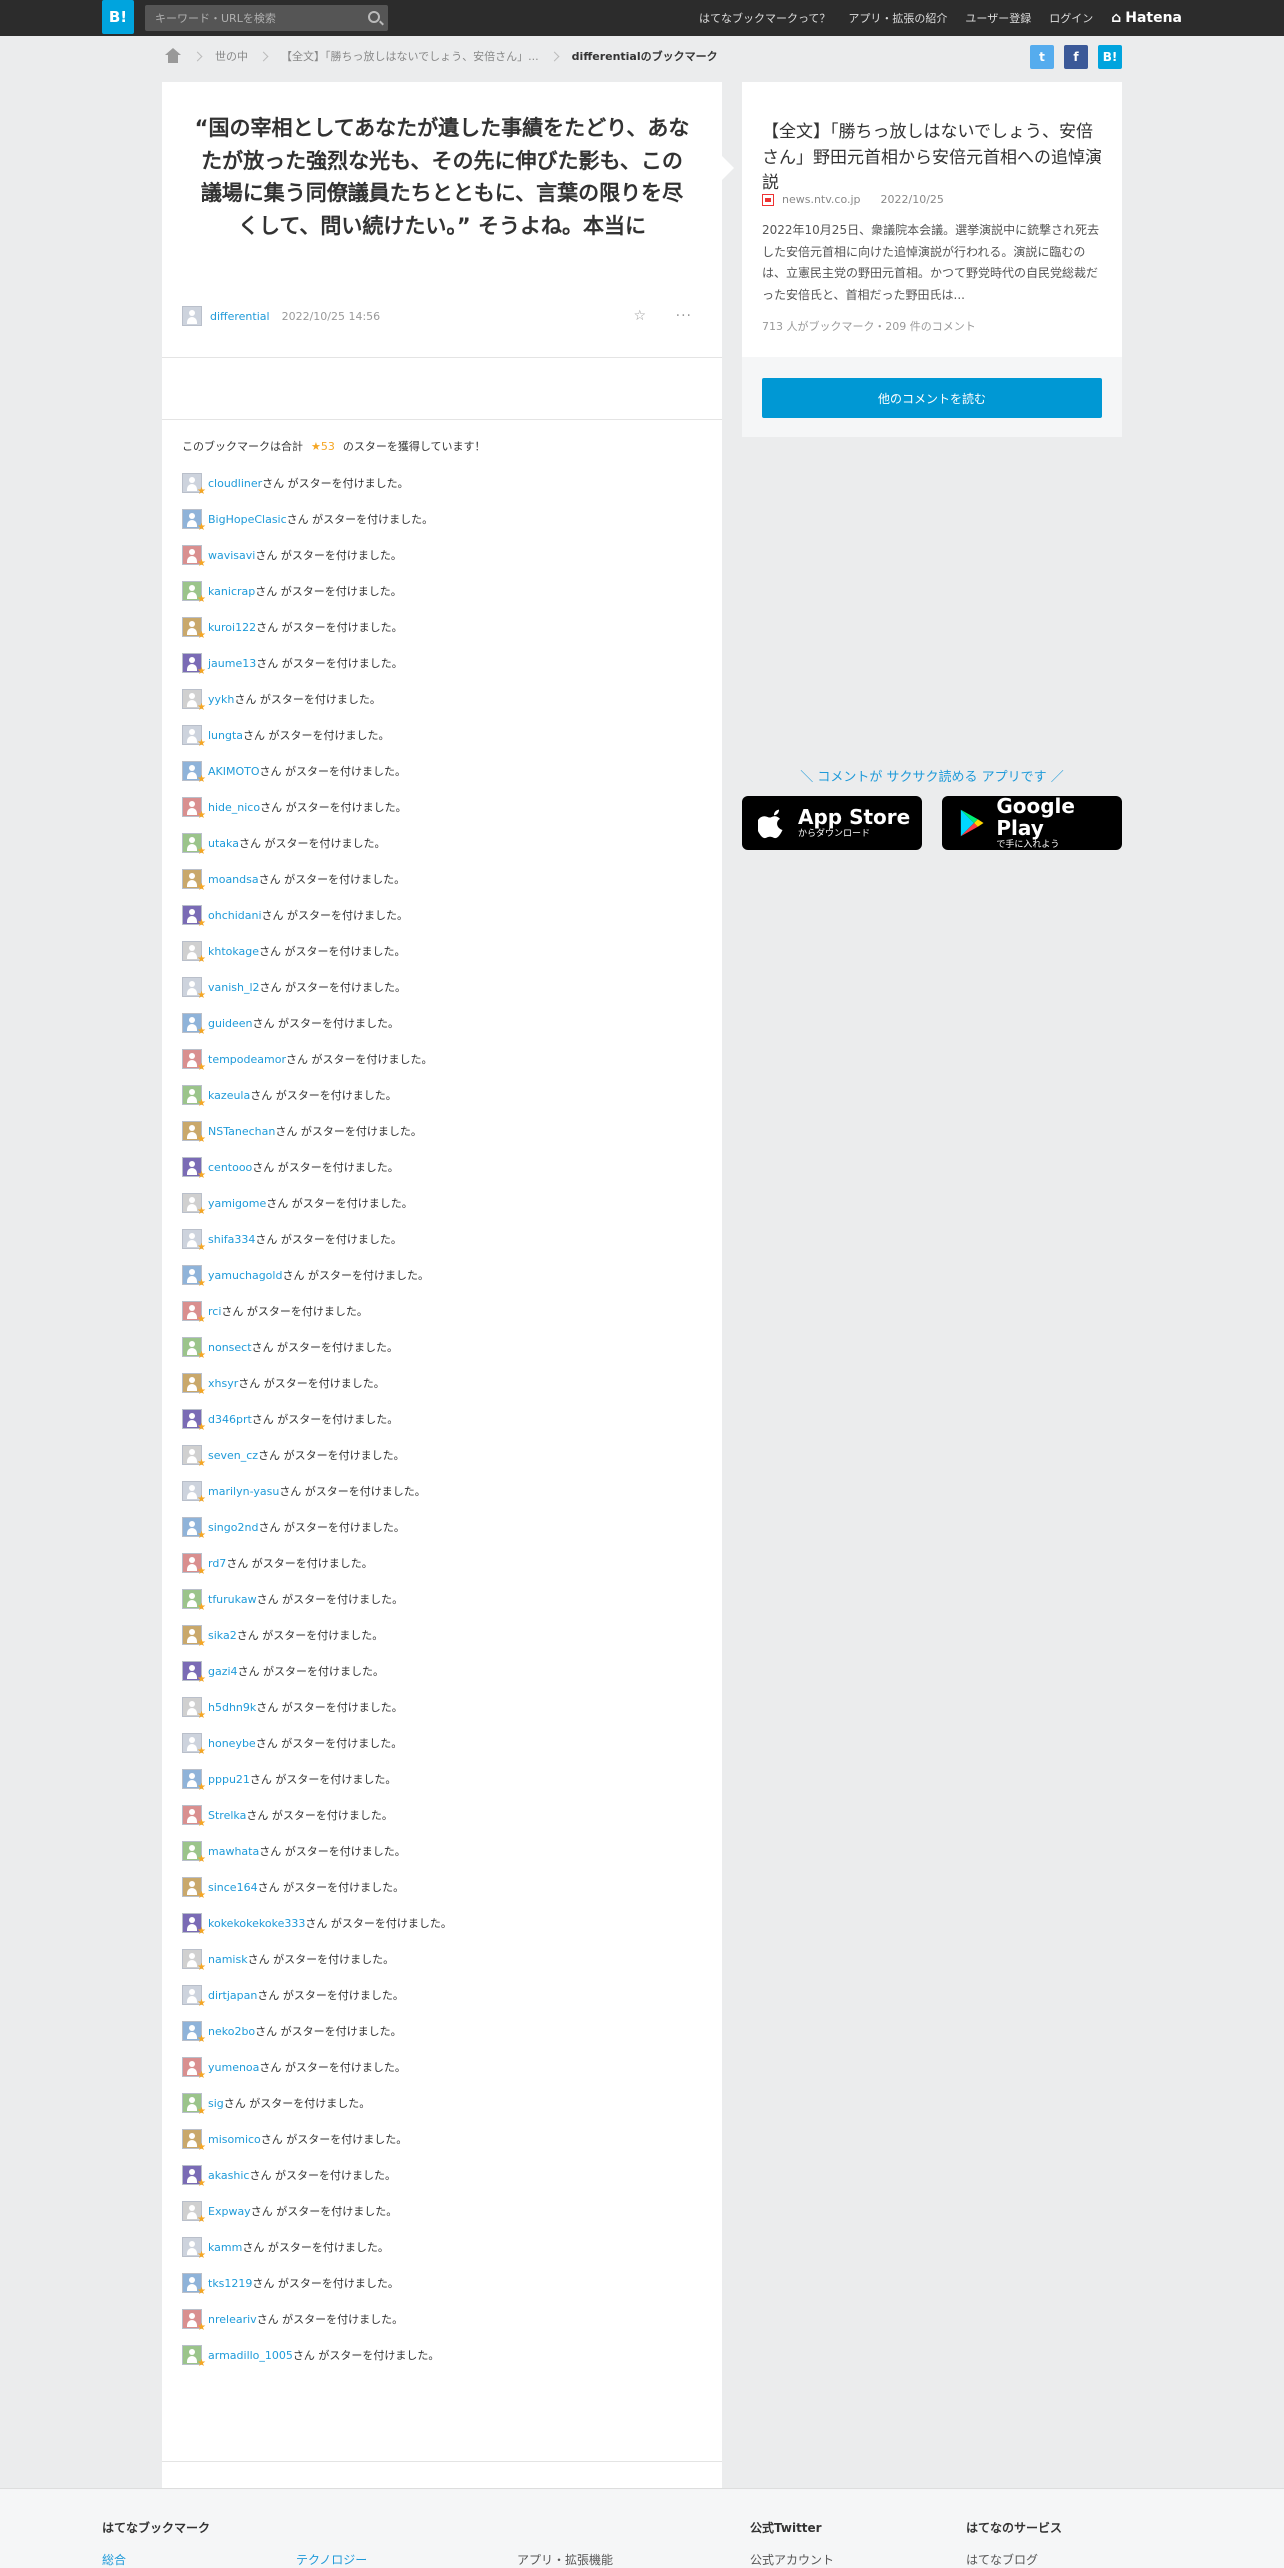  What do you see at coordinates (869, 326) in the screenshot?
I see `entry-counts: 713 人がブックマーク・209 件のコメント` at bounding box center [869, 326].